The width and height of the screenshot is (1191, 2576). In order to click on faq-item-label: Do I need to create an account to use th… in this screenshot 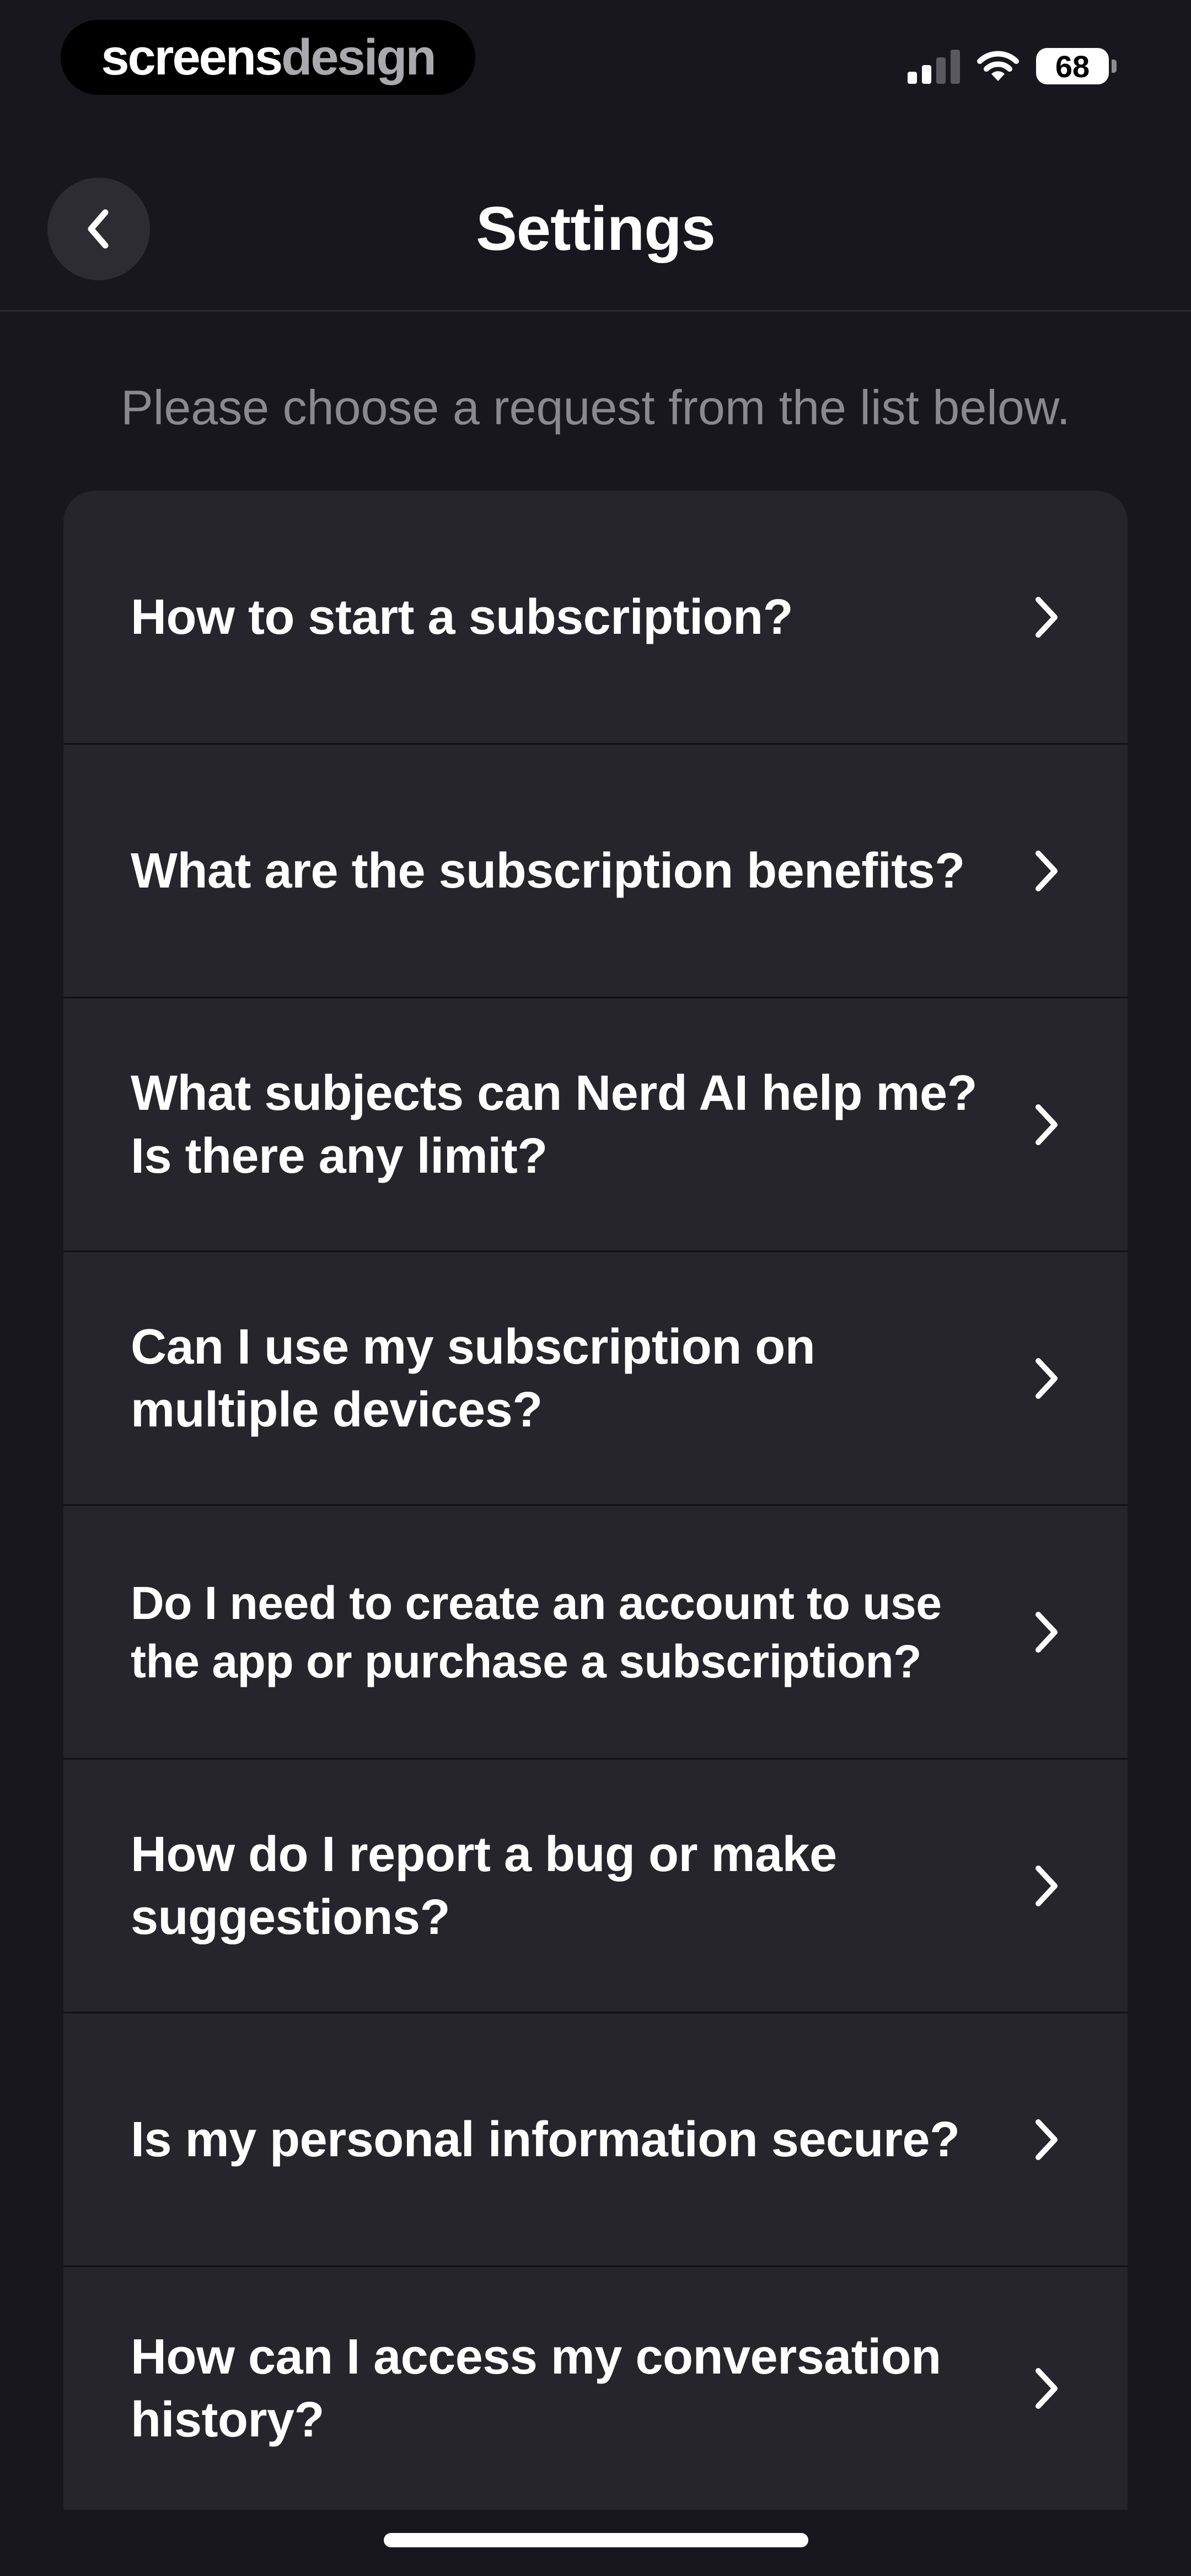, I will do `click(536, 1631)`.